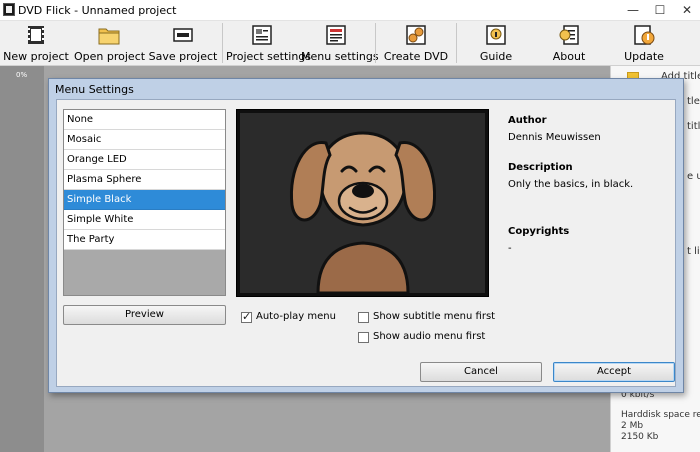 The height and width of the screenshot is (452, 700). I want to click on progress-strip: 0%, so click(22, 259).